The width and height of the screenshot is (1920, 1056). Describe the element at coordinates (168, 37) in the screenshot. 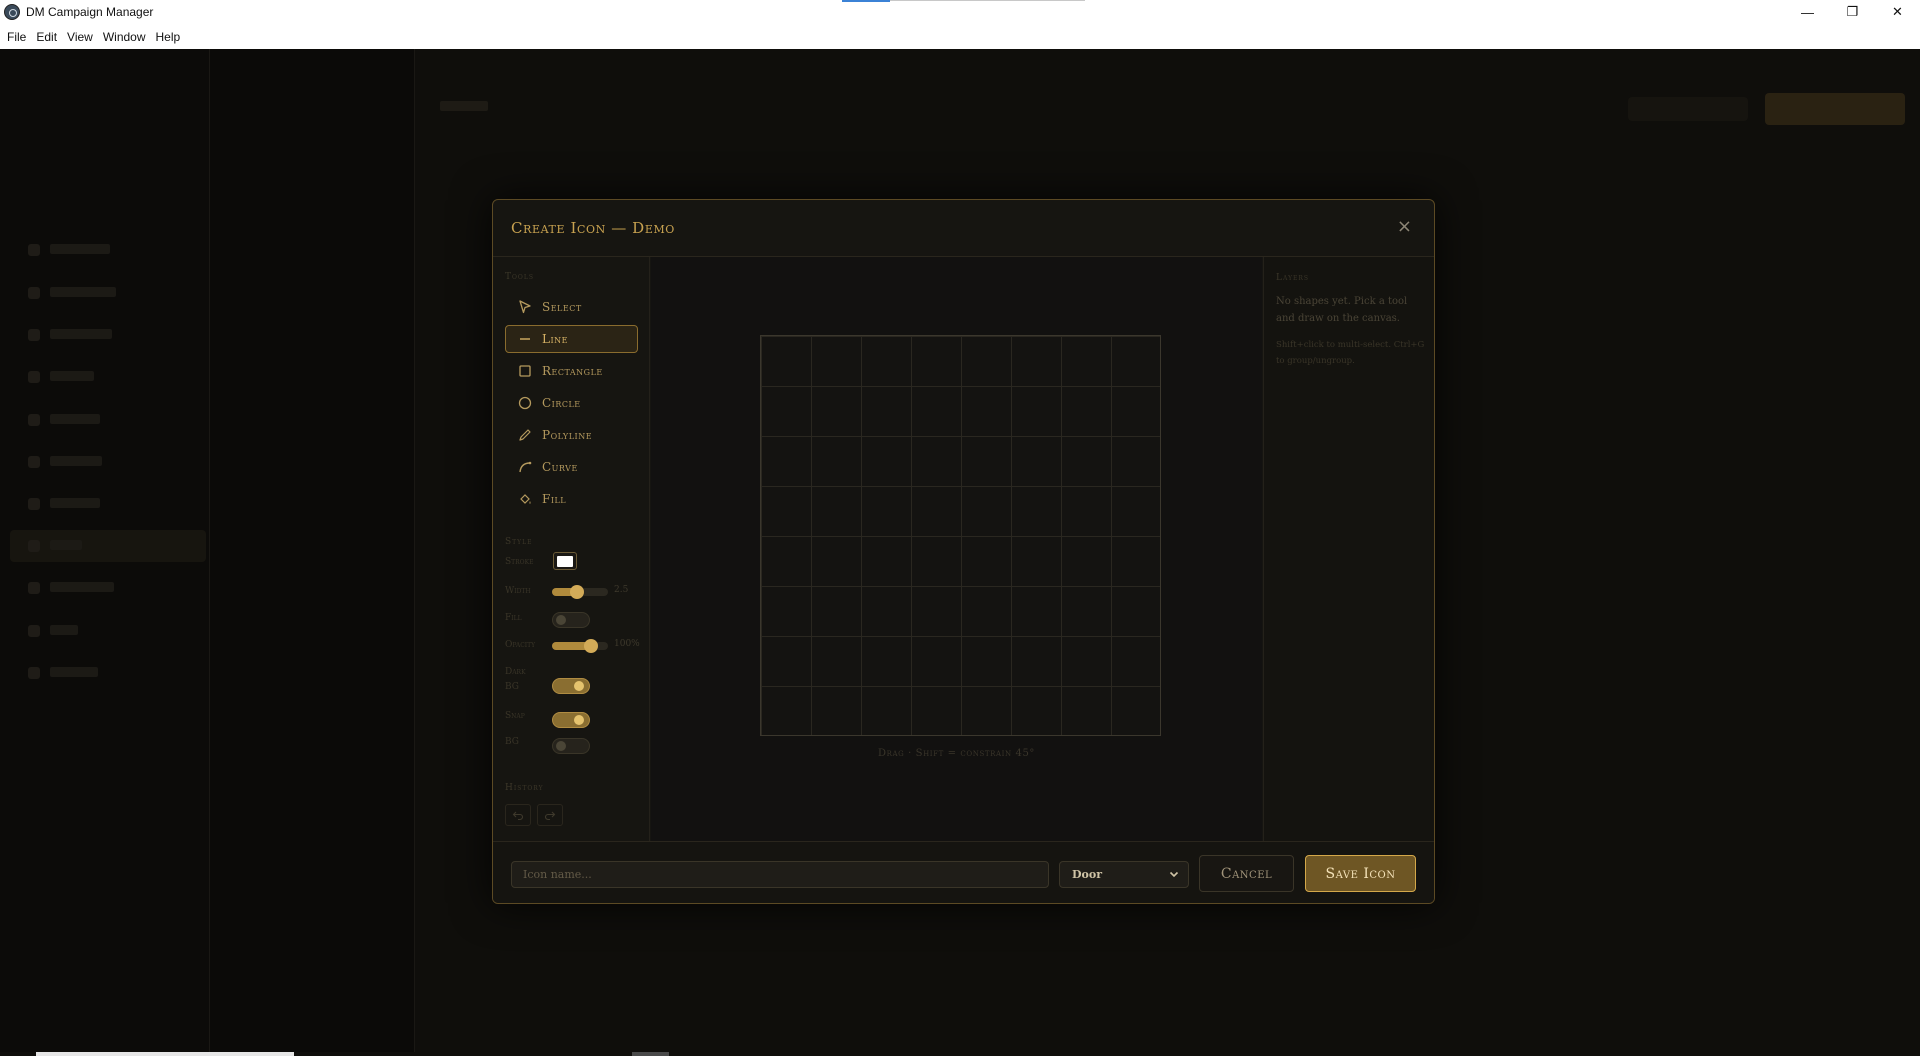

I see `menu-help: Help` at that location.